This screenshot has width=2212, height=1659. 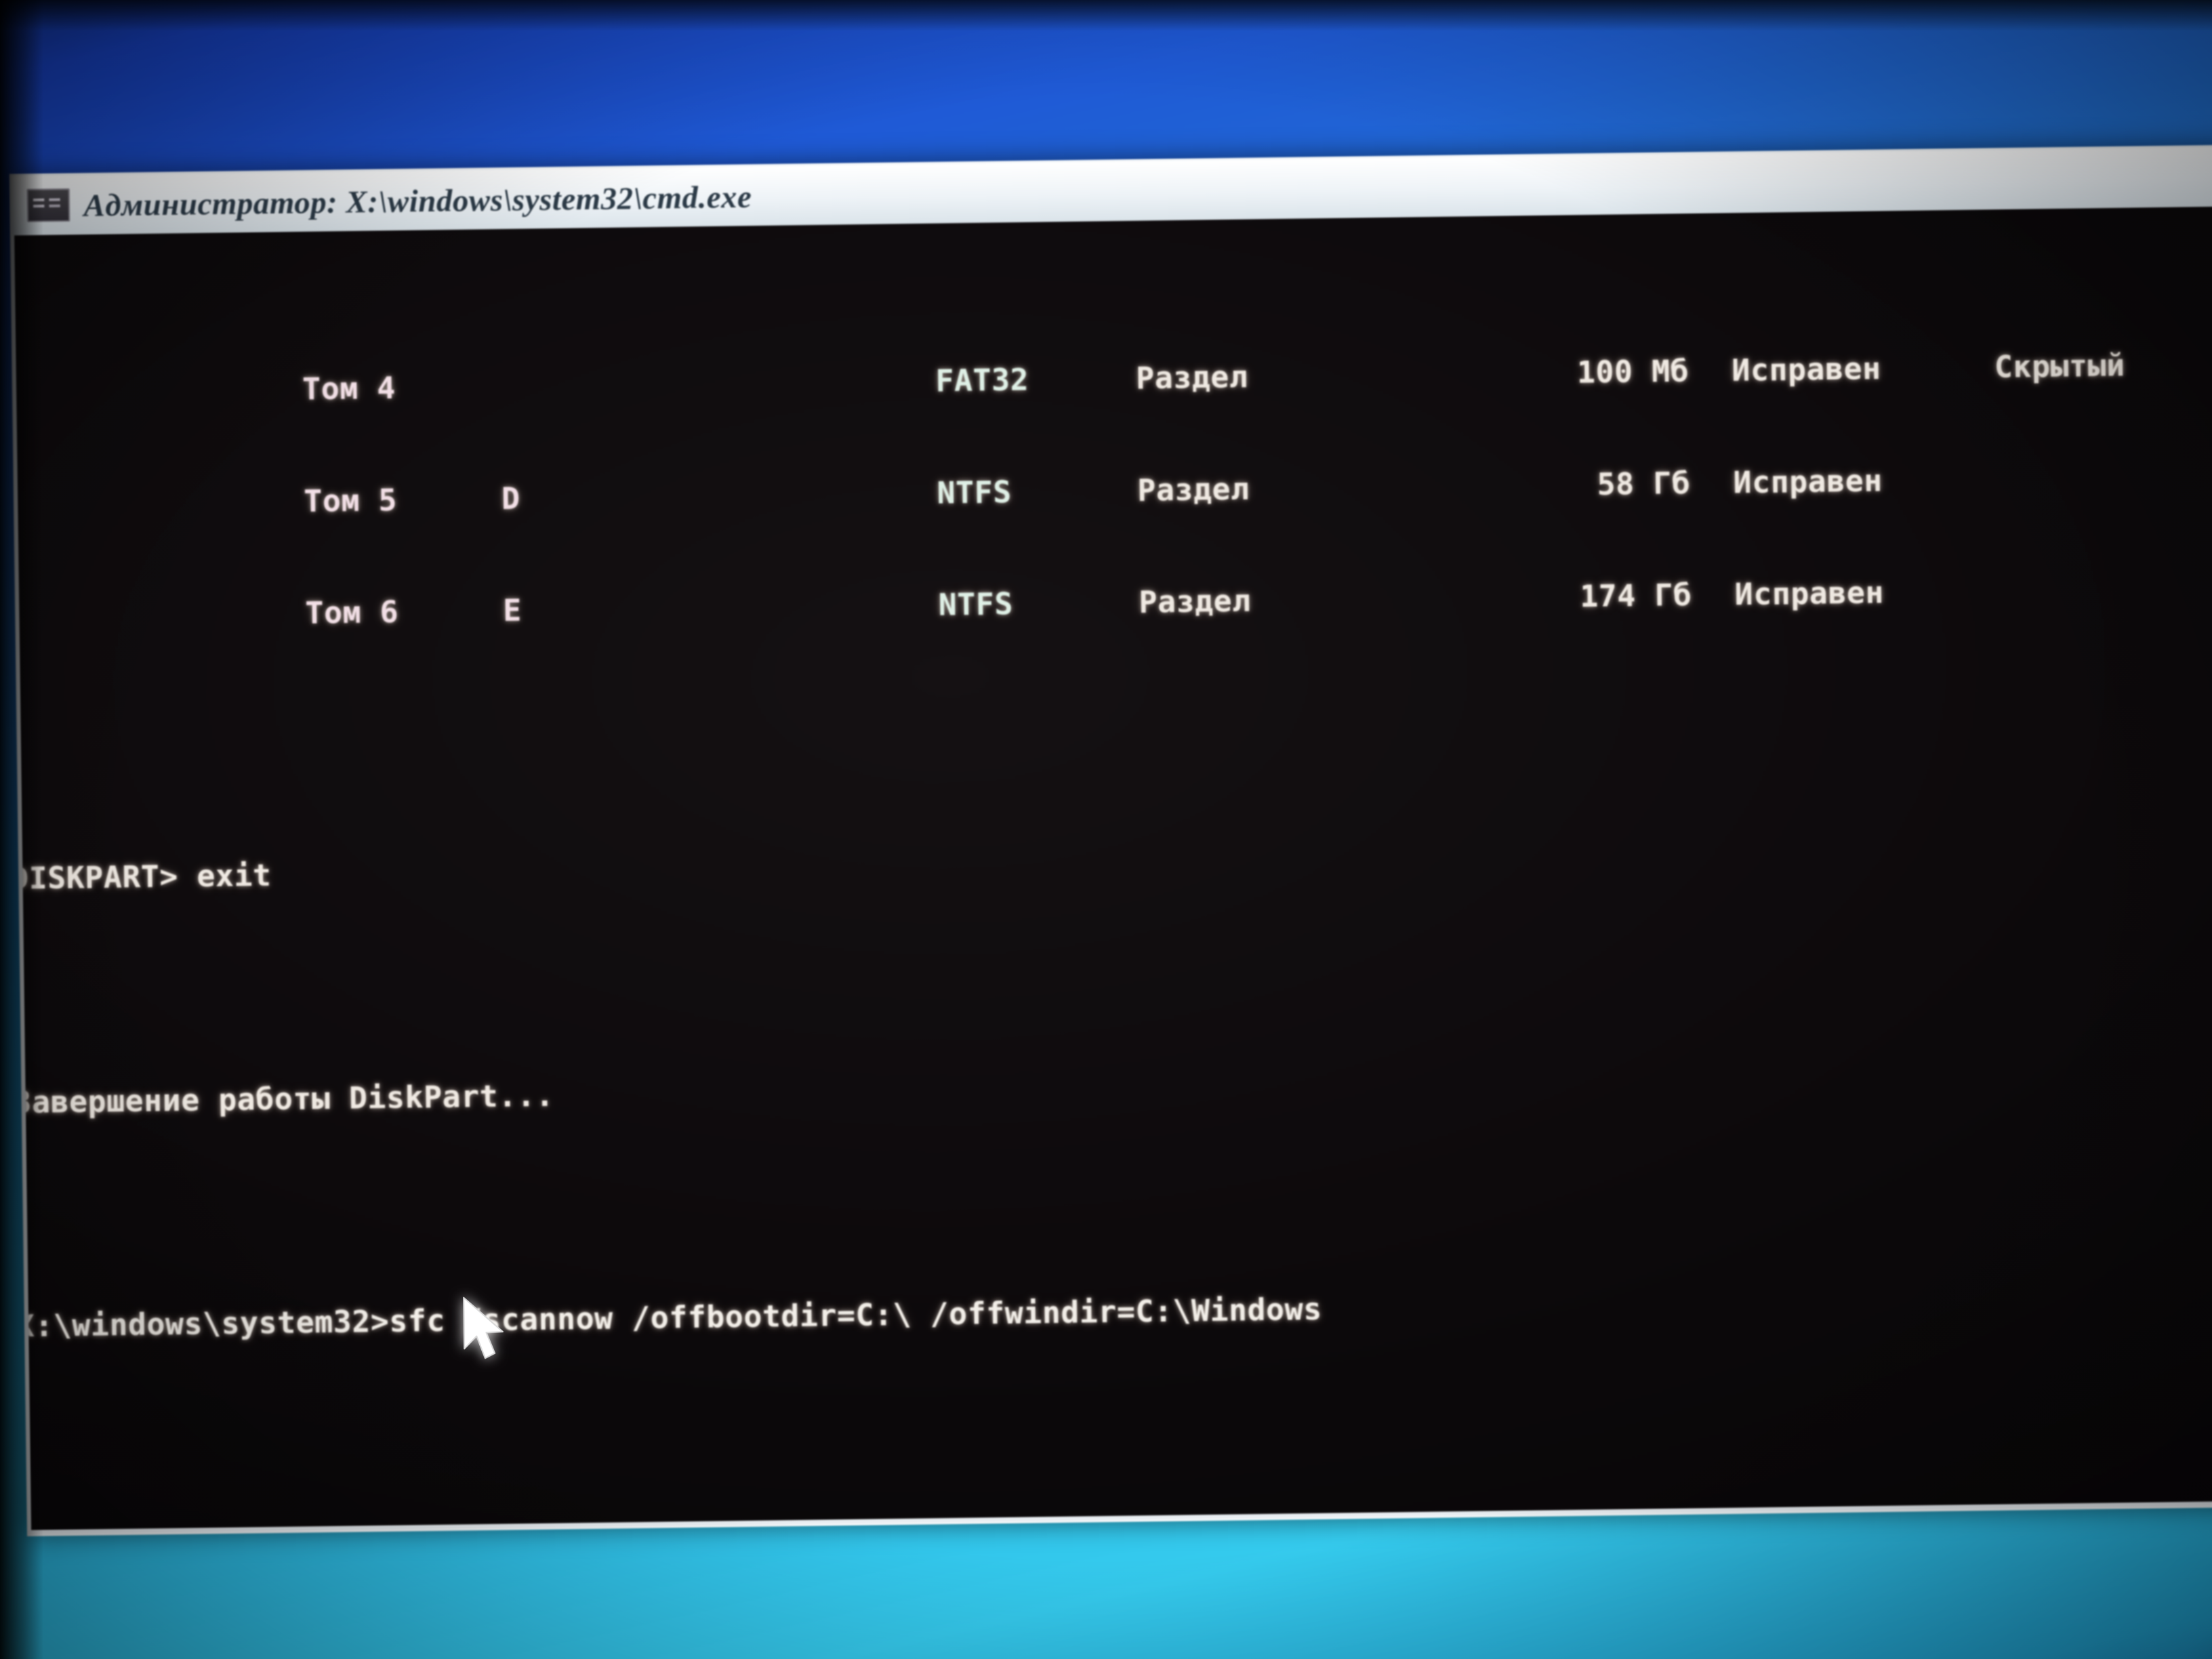 I want to click on volume-letter: E, so click(x=512, y=611).